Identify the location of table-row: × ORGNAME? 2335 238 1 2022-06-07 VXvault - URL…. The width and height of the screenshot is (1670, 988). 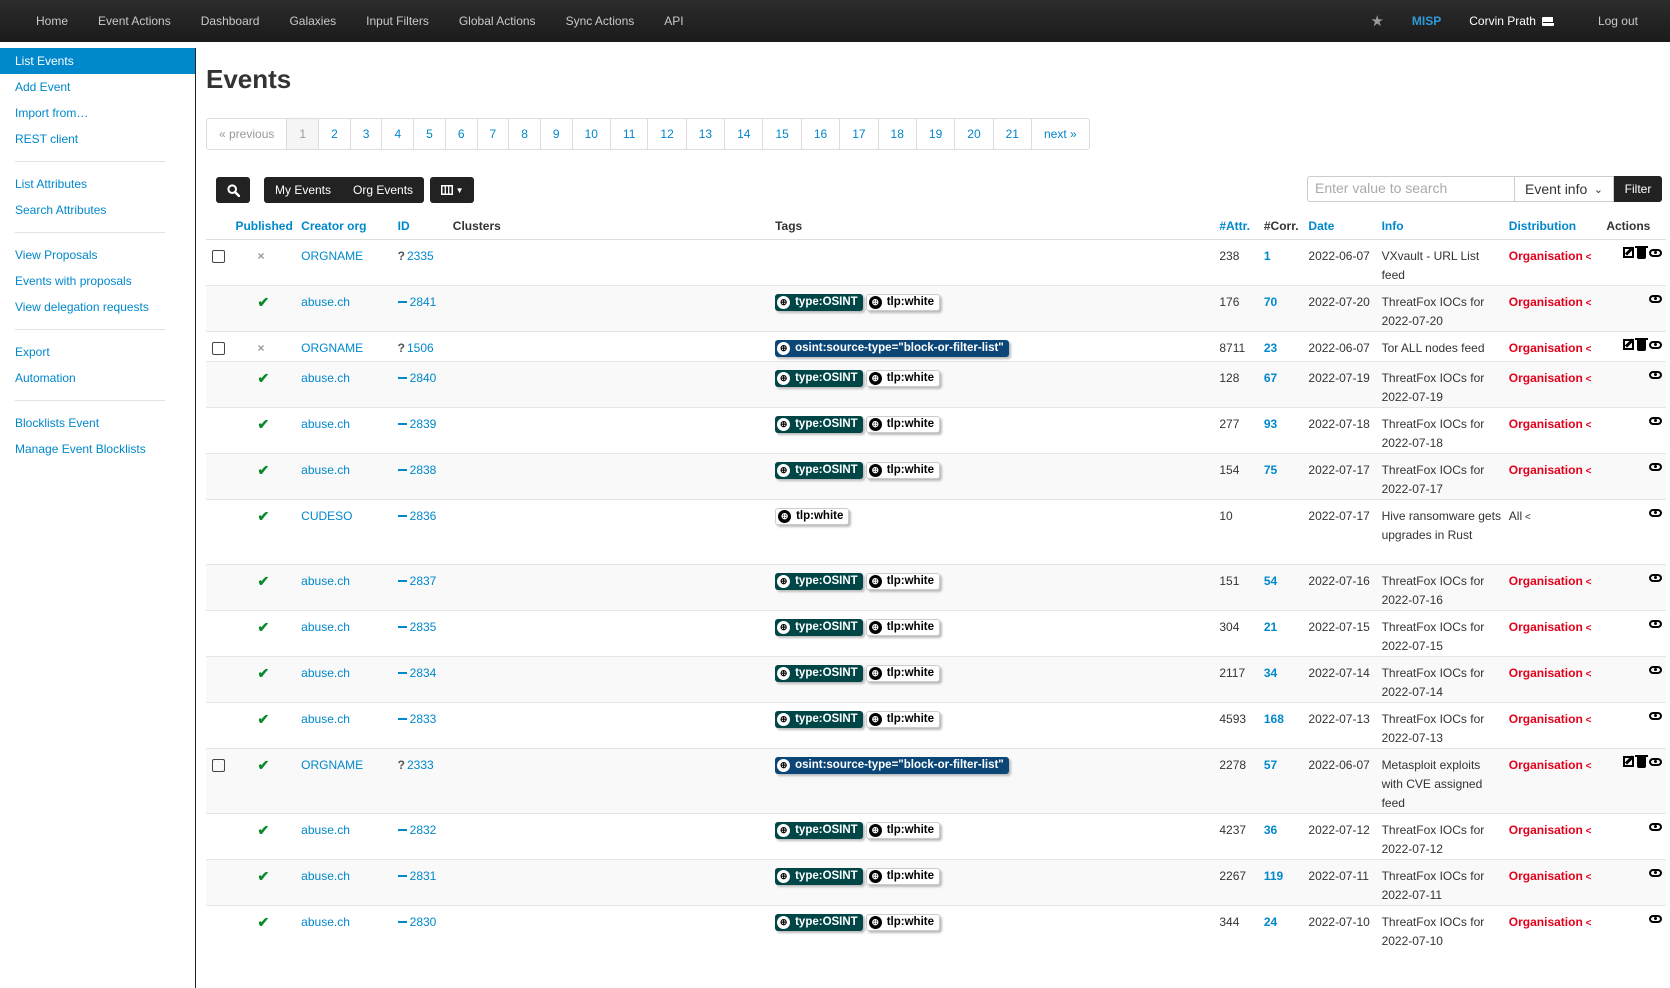
(936, 261).